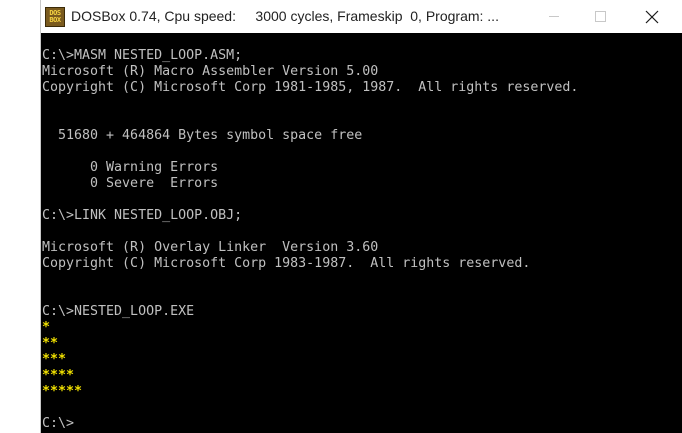  I want to click on maximize-icon, so click(600, 16).